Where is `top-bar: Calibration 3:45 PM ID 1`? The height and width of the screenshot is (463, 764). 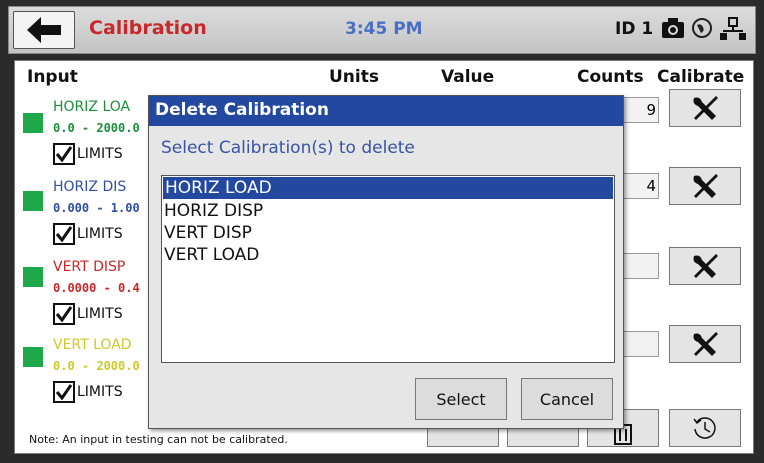 top-bar: Calibration 3:45 PM ID 1 is located at coordinates (382, 30).